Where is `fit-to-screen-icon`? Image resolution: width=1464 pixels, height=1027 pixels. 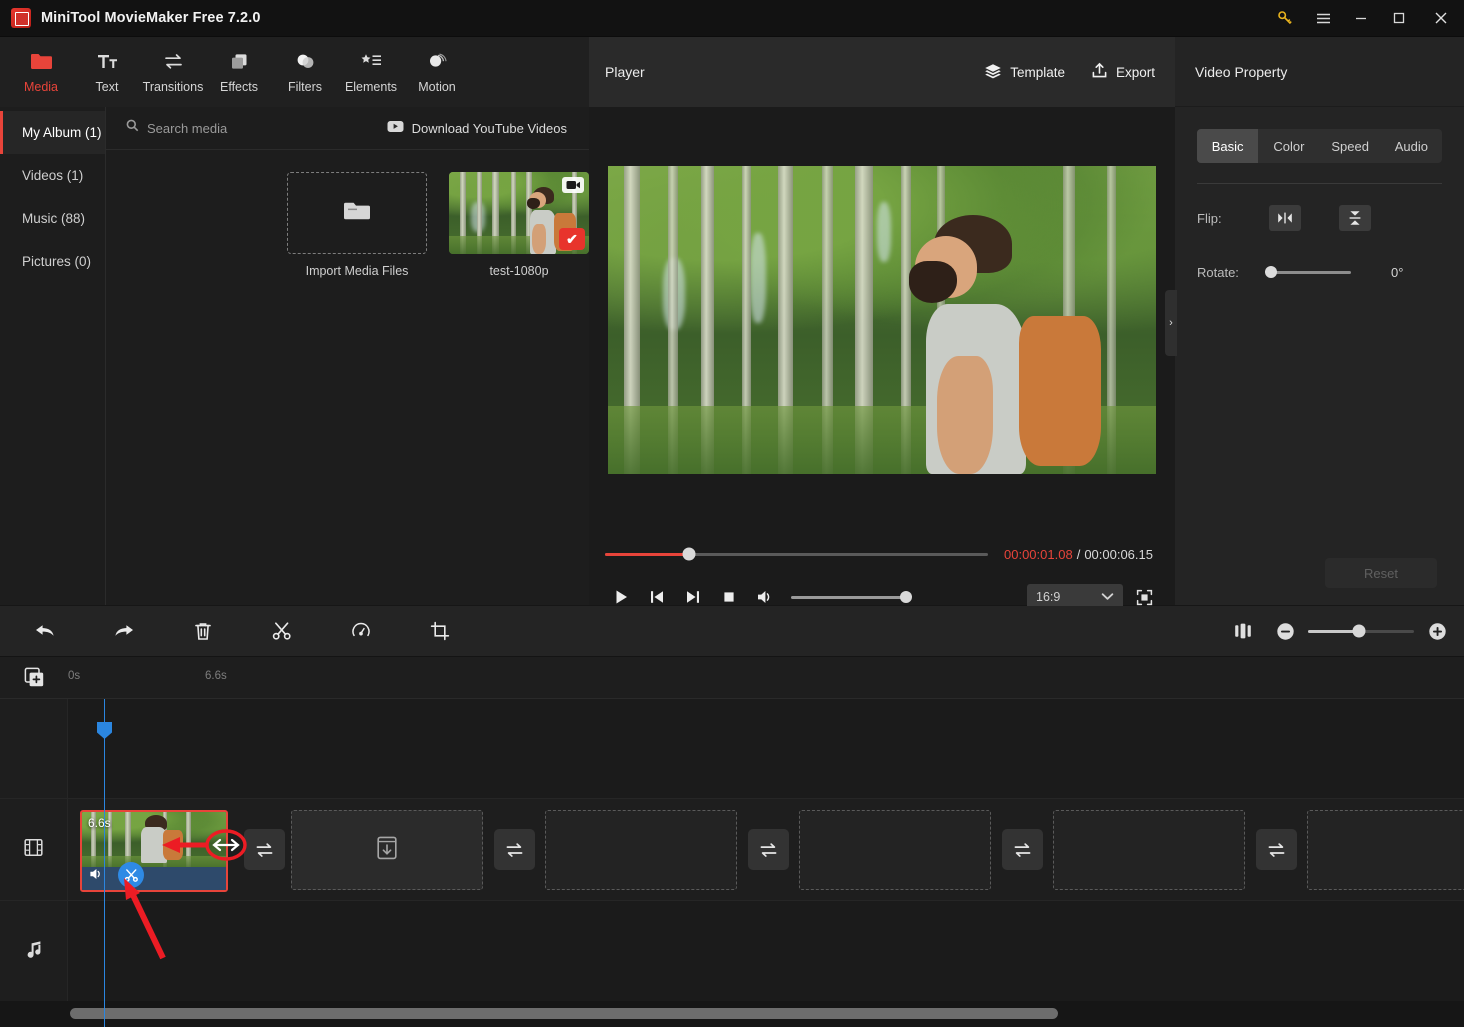 fit-to-screen-icon is located at coordinates (1243, 631).